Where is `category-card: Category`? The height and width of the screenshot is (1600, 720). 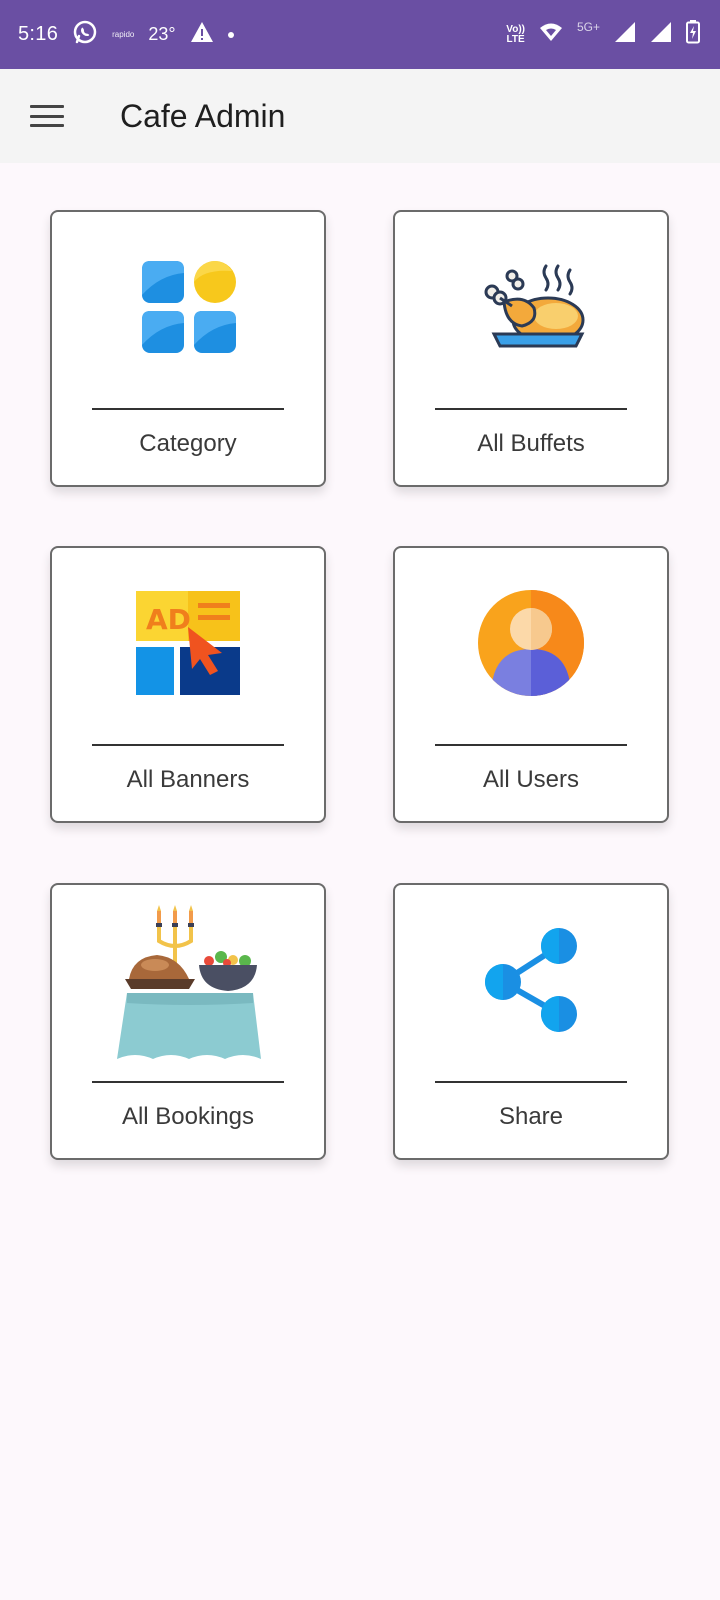
category-card: Category is located at coordinates (188, 348).